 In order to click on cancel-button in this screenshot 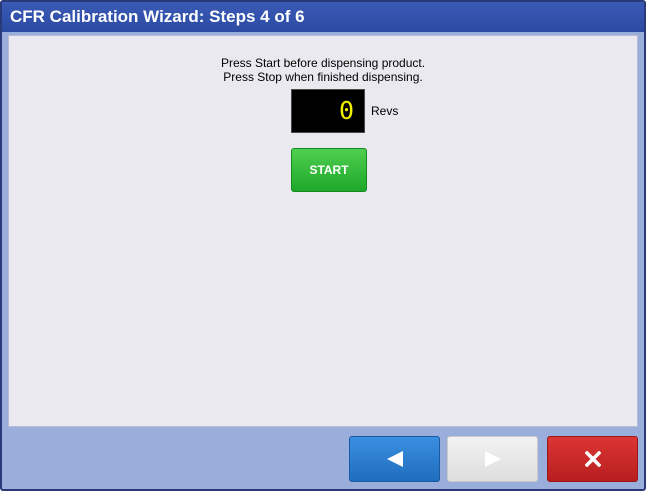, I will do `click(592, 459)`.